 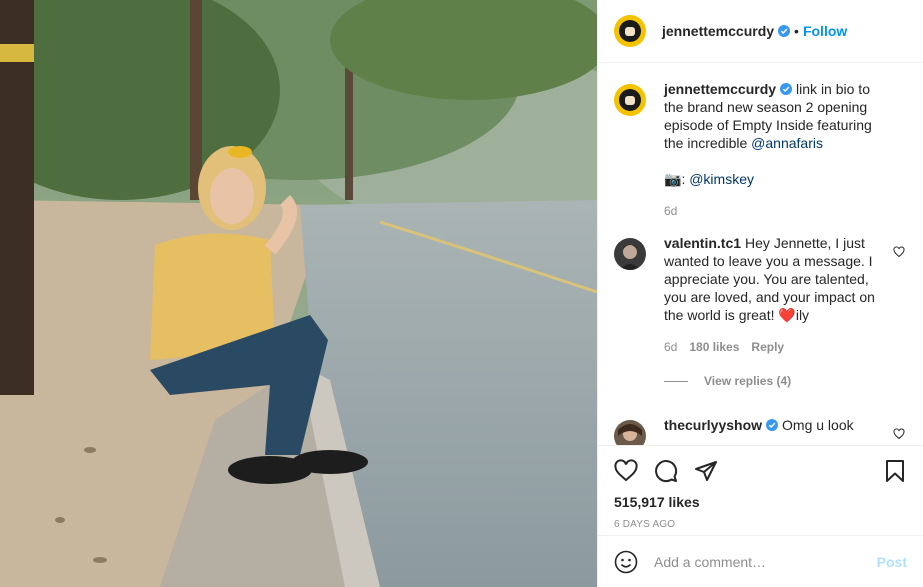 What do you see at coordinates (787, 315) in the screenshot?
I see `red-heart-emoji: ❤️` at bounding box center [787, 315].